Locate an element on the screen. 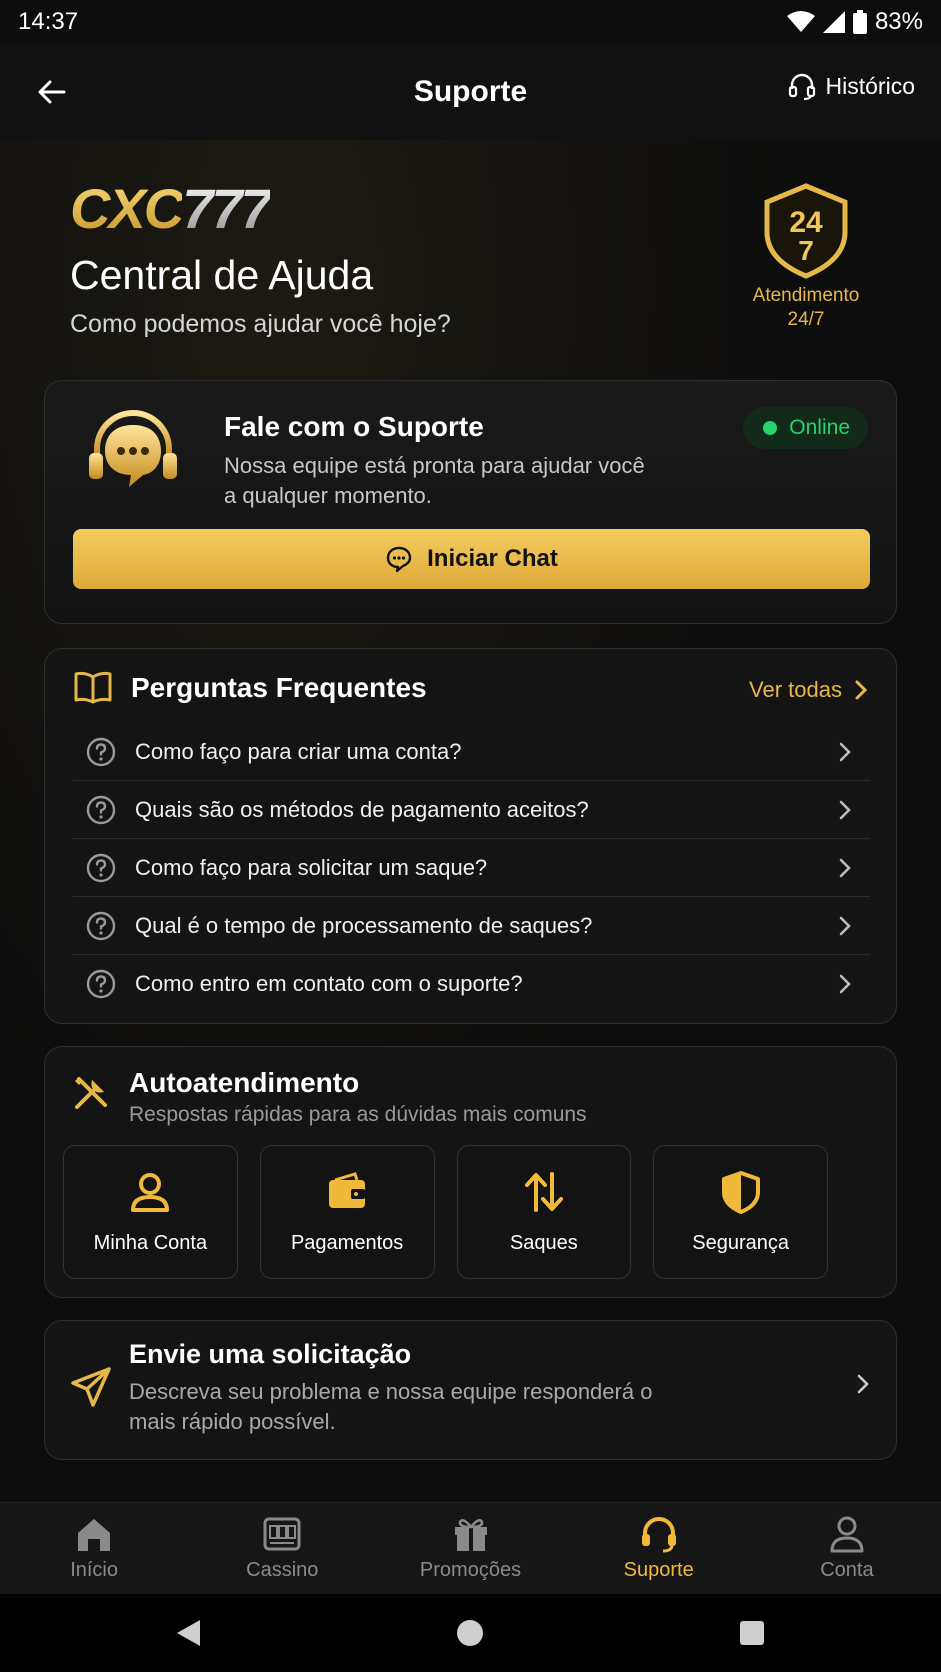  support-247-badge: 24 7 Atendimento 24/7 is located at coordinates (806, 257).